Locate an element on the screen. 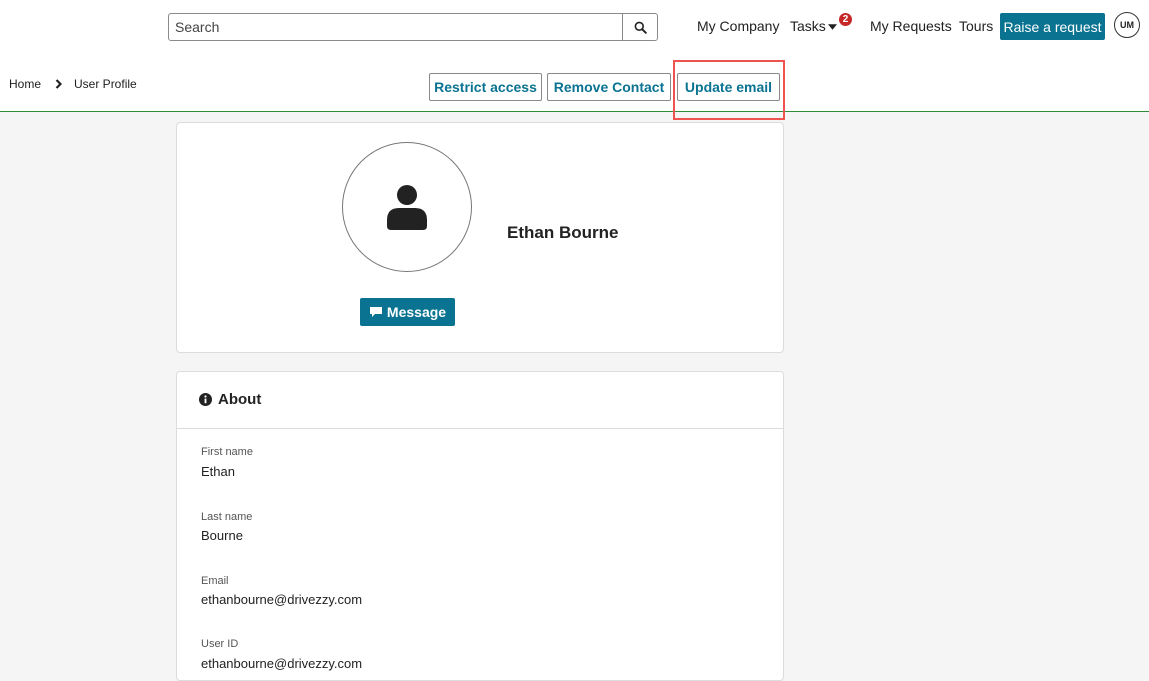 The width and height of the screenshot is (1149, 681). user-id-label: User ID is located at coordinates (220, 644).